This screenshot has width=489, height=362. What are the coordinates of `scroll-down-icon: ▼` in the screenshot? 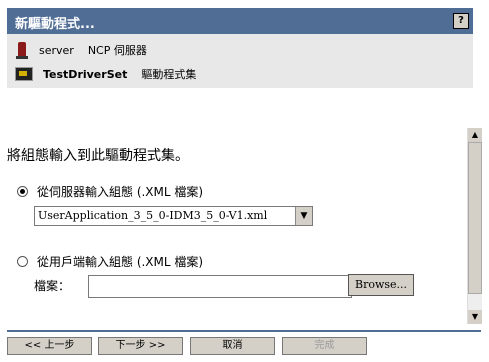 It's located at (475, 317).